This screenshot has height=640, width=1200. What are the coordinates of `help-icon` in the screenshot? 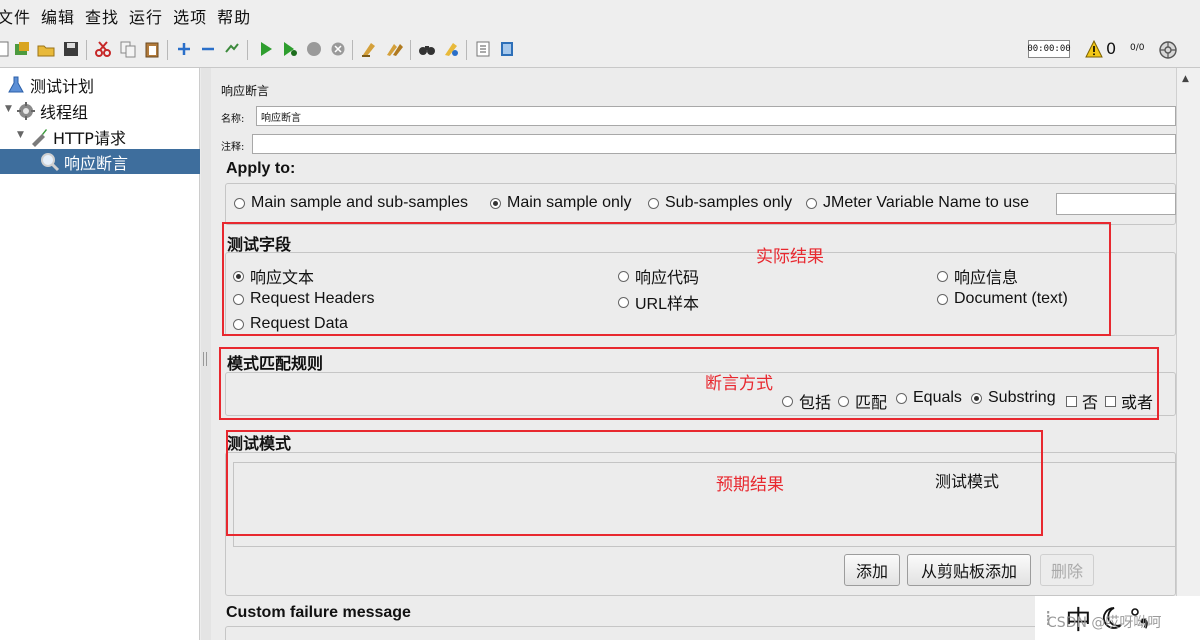 It's located at (507, 49).